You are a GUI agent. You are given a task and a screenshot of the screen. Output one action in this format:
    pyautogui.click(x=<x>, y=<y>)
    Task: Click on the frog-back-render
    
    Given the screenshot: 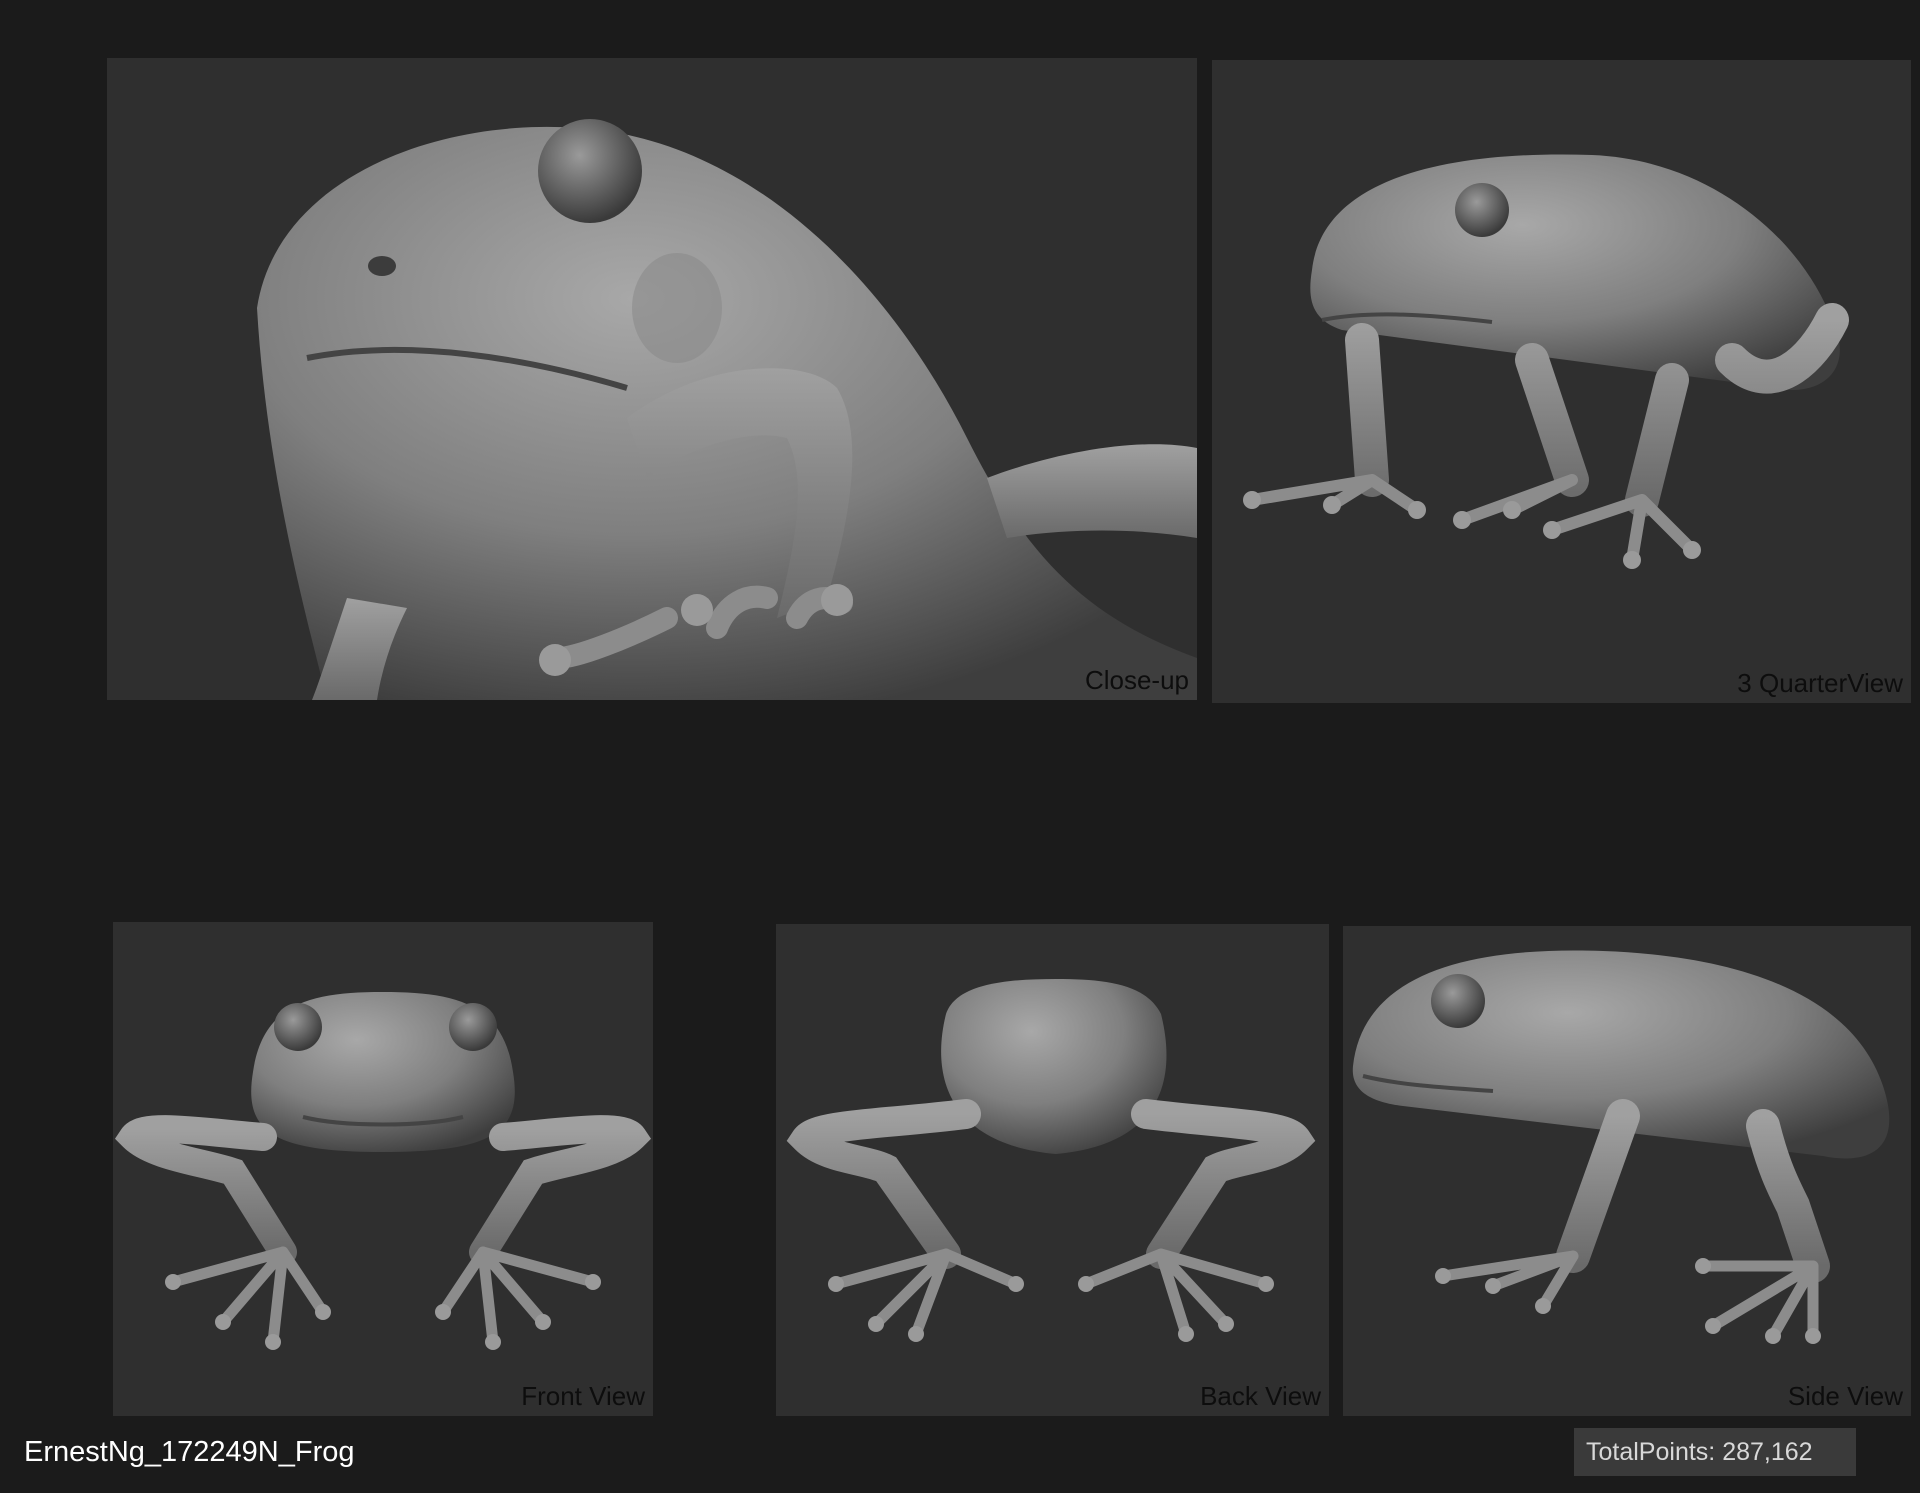 What is the action you would take?
    pyautogui.click(x=1051, y=1160)
    